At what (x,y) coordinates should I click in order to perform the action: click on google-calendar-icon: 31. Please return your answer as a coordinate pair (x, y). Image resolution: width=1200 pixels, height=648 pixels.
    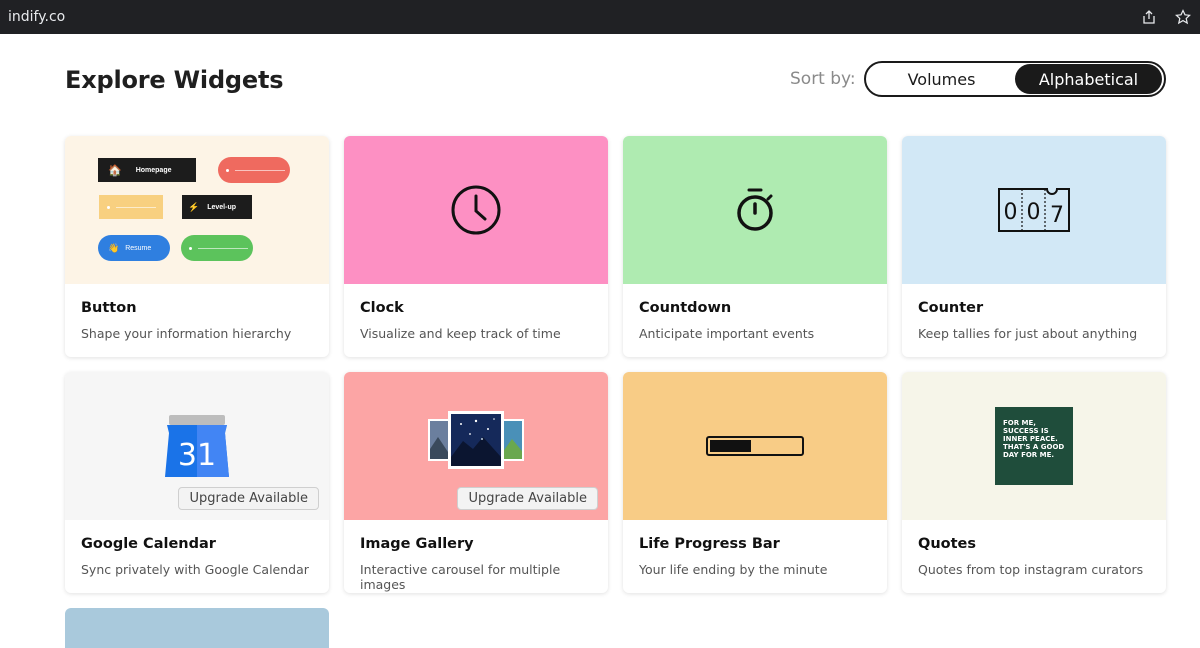
    Looking at the image, I should click on (197, 446).